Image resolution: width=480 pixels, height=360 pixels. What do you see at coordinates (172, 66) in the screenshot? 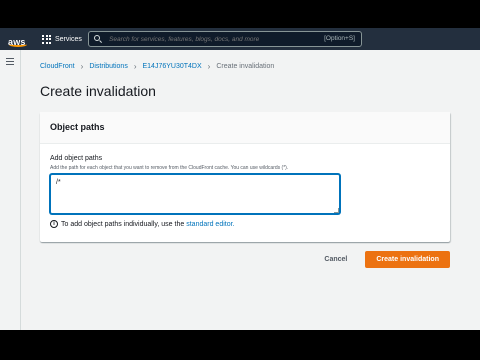
I see `breadcrumb-distribution-id: E14J76YU30T4DX` at bounding box center [172, 66].